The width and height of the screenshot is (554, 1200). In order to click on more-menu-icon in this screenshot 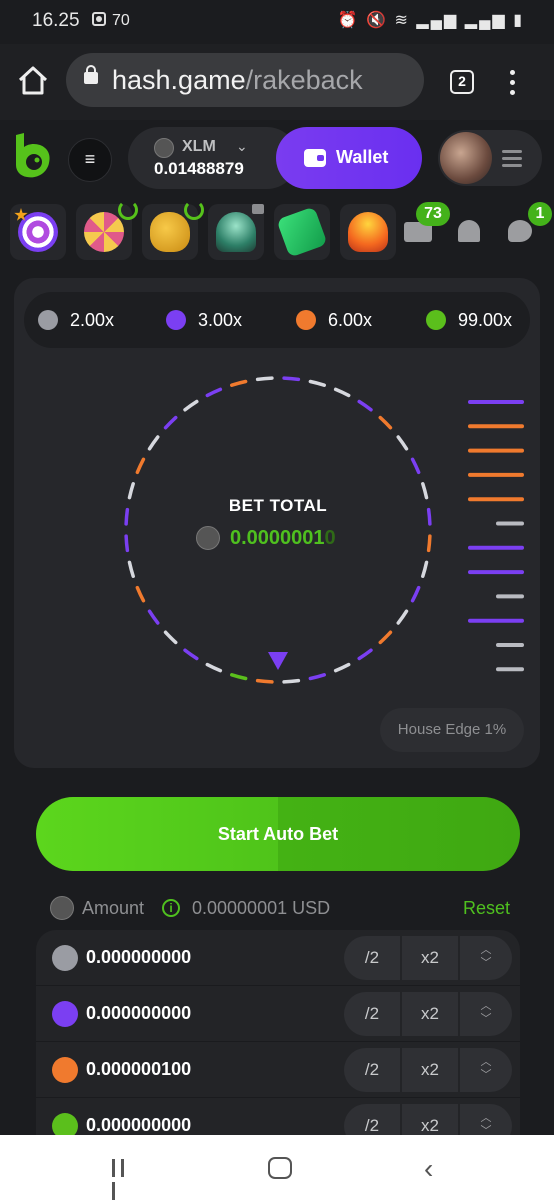, I will do `click(514, 83)`.